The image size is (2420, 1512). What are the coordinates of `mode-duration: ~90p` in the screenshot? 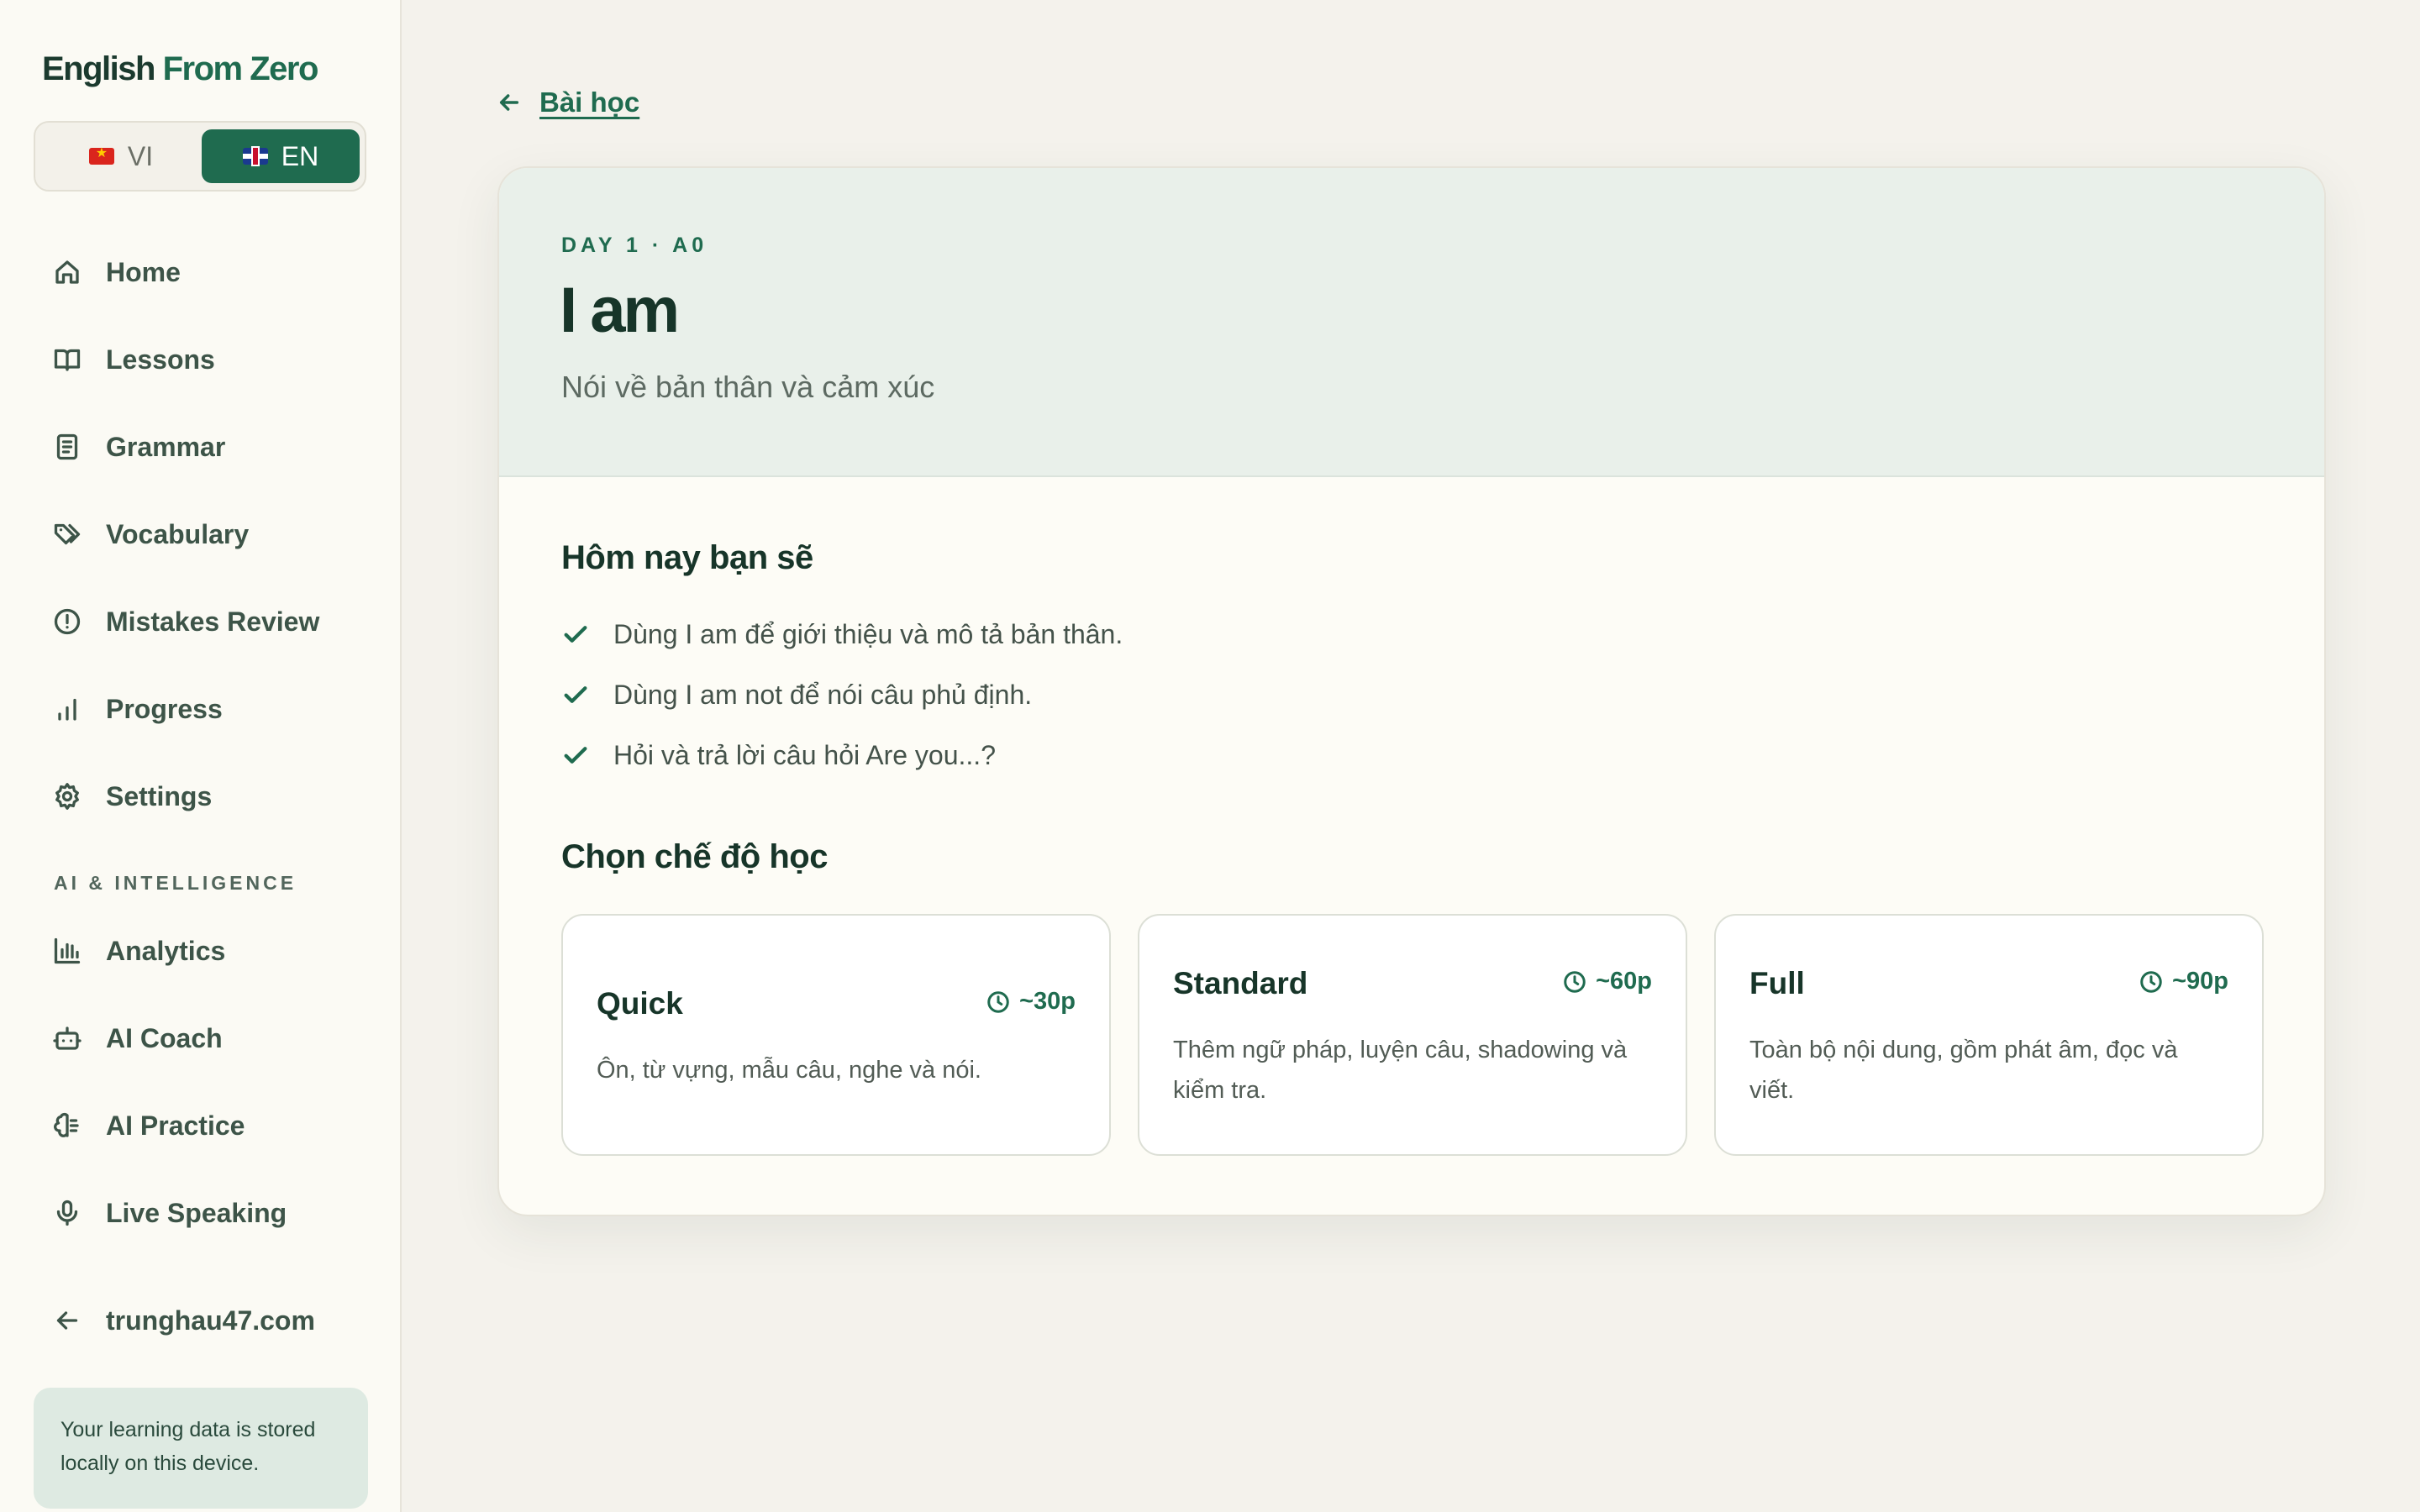 It's located at (2183, 981).